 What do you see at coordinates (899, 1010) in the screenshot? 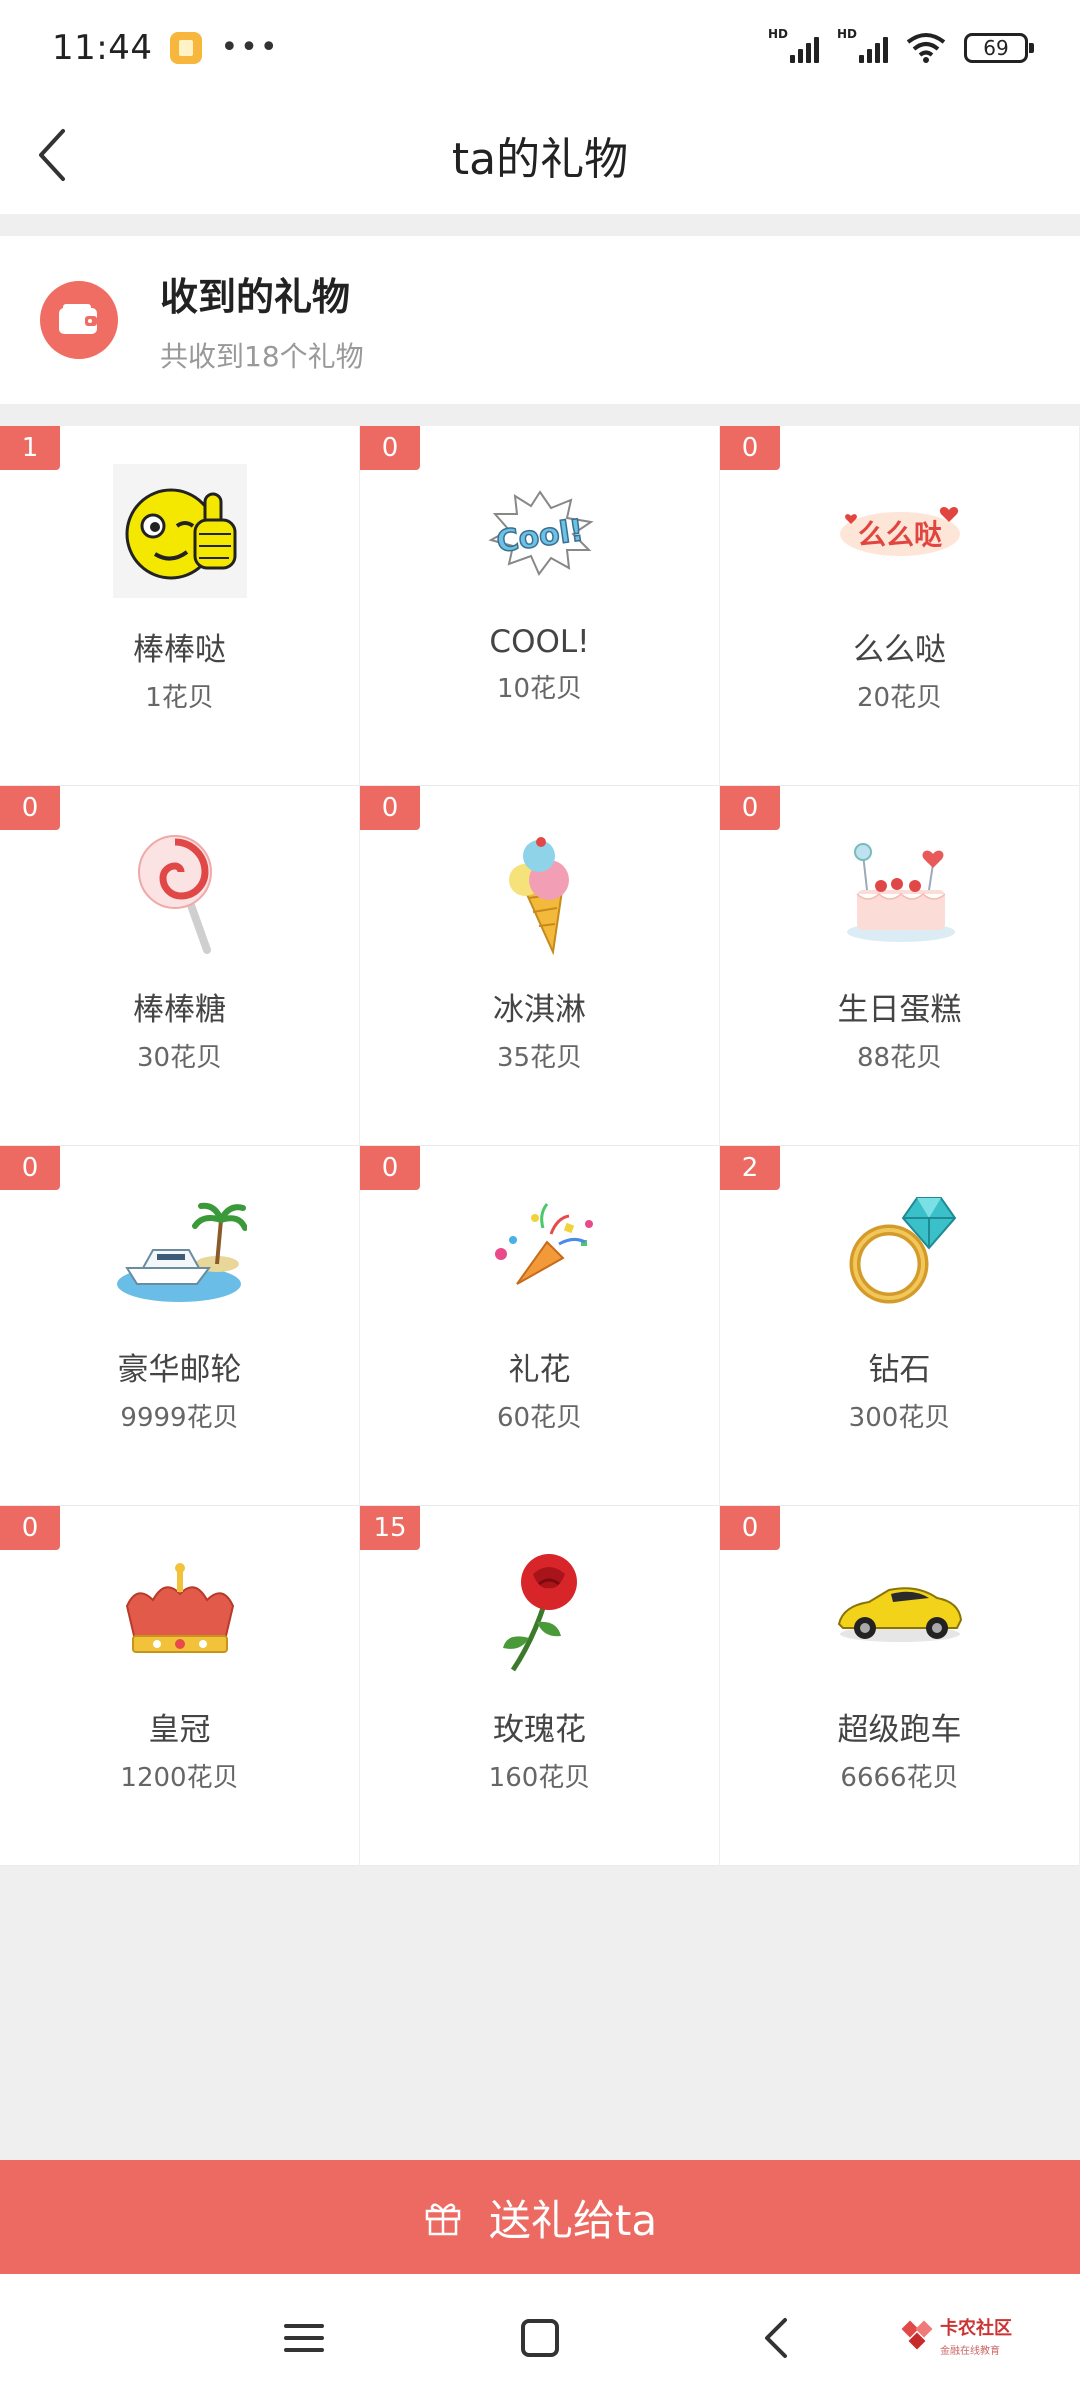
I see `gift-name: 生日蛋糕` at bounding box center [899, 1010].